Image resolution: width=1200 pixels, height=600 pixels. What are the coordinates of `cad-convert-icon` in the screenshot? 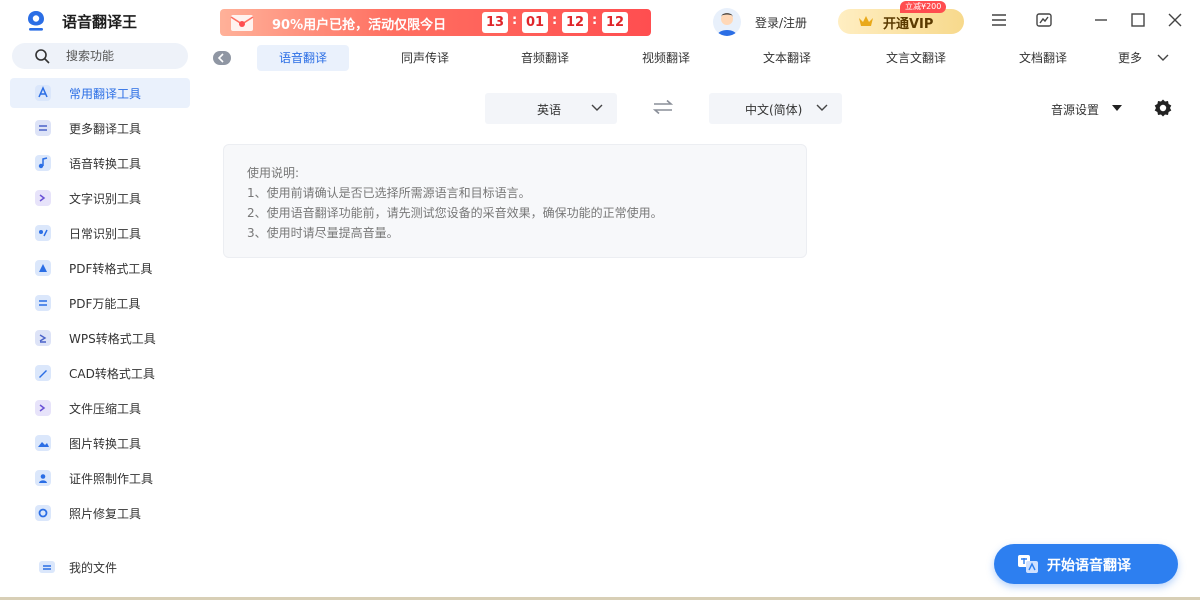 It's located at (43, 373).